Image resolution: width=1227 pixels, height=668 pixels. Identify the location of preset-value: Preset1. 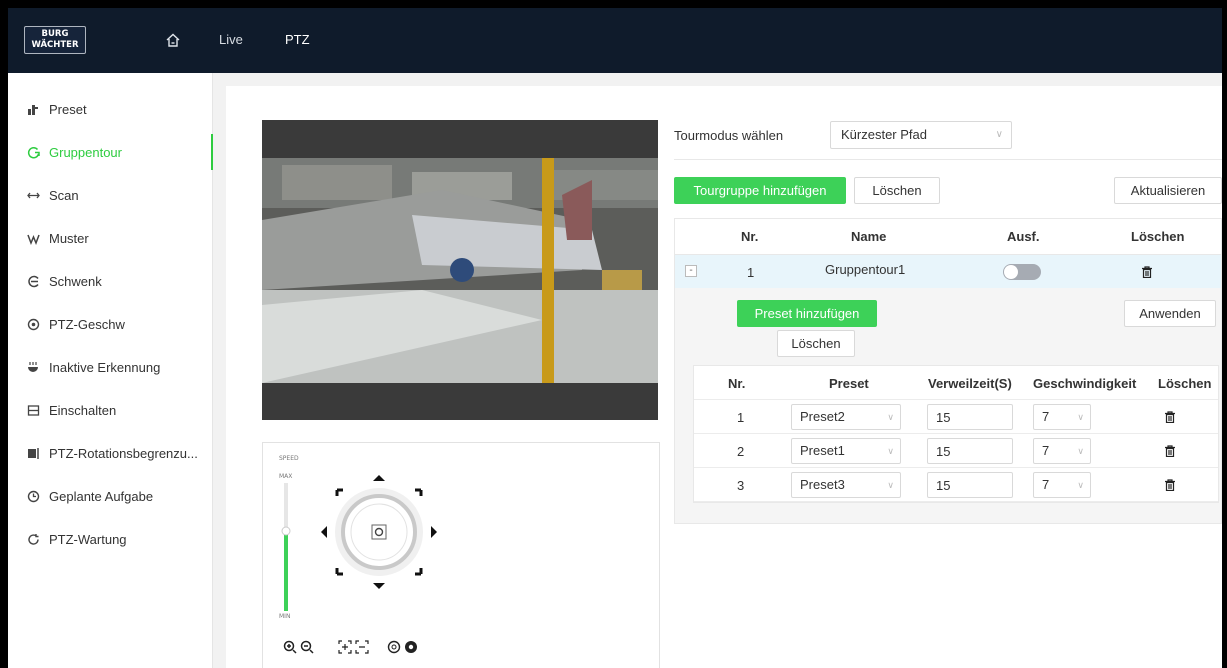
(822, 450).